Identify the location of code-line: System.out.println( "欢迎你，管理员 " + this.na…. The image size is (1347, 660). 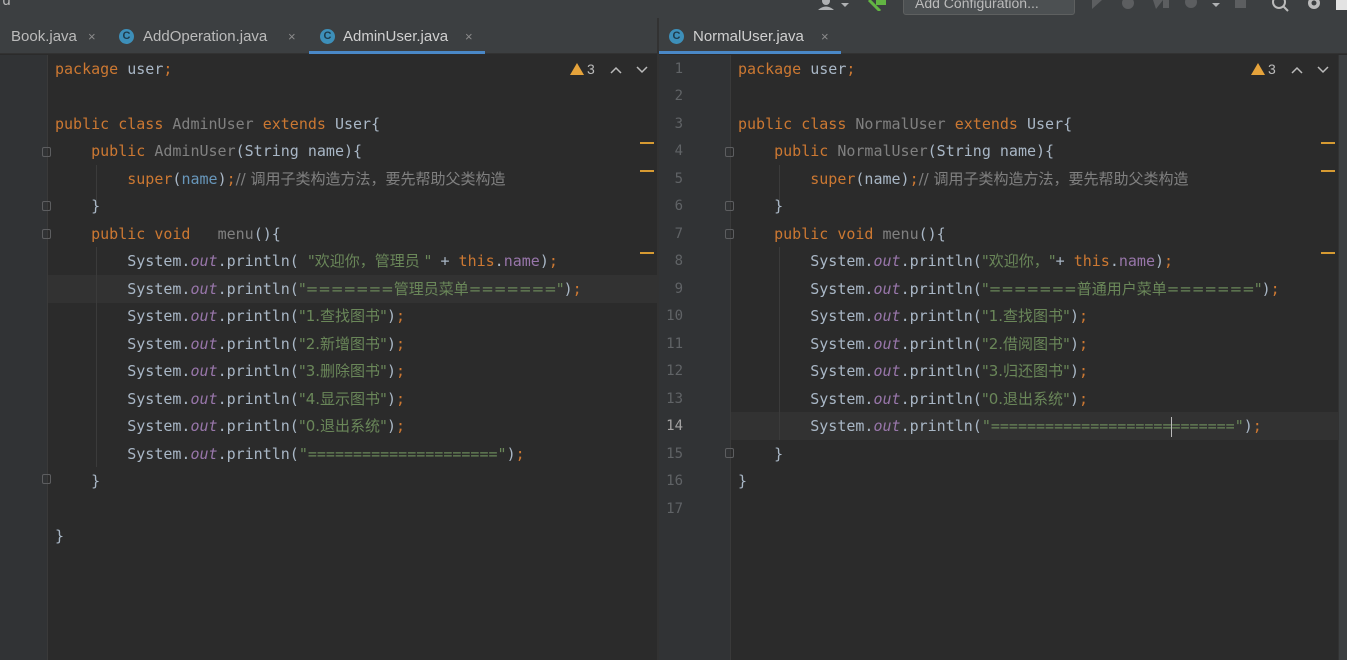
(342, 261).